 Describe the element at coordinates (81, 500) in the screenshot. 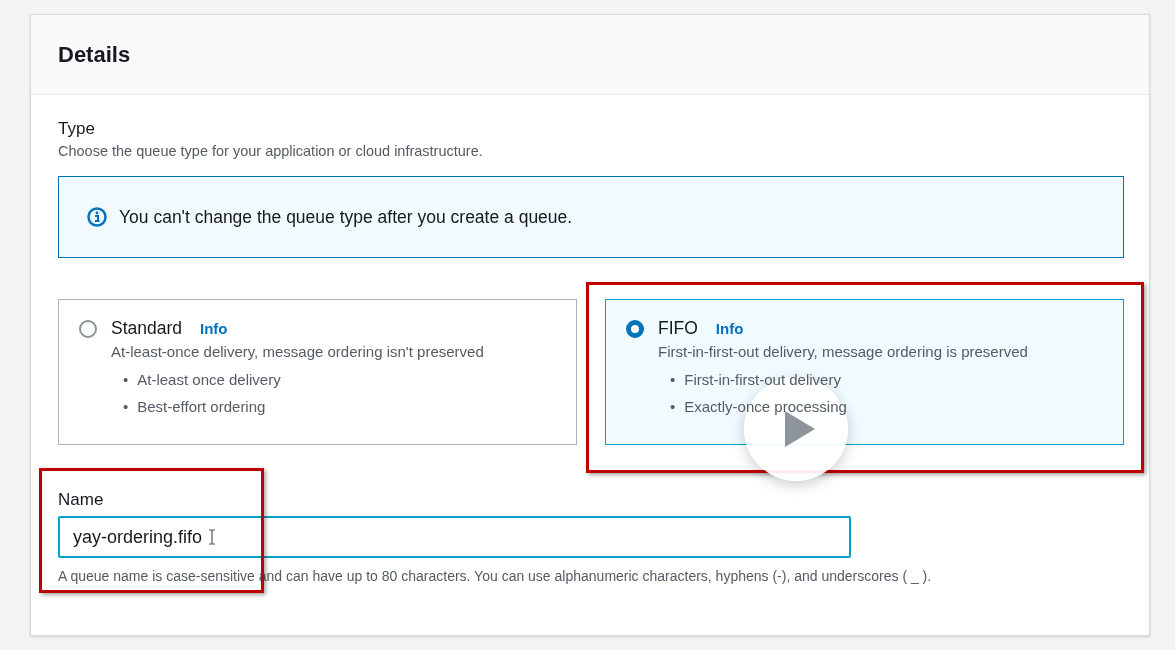

I see `field-label: Name` at that location.